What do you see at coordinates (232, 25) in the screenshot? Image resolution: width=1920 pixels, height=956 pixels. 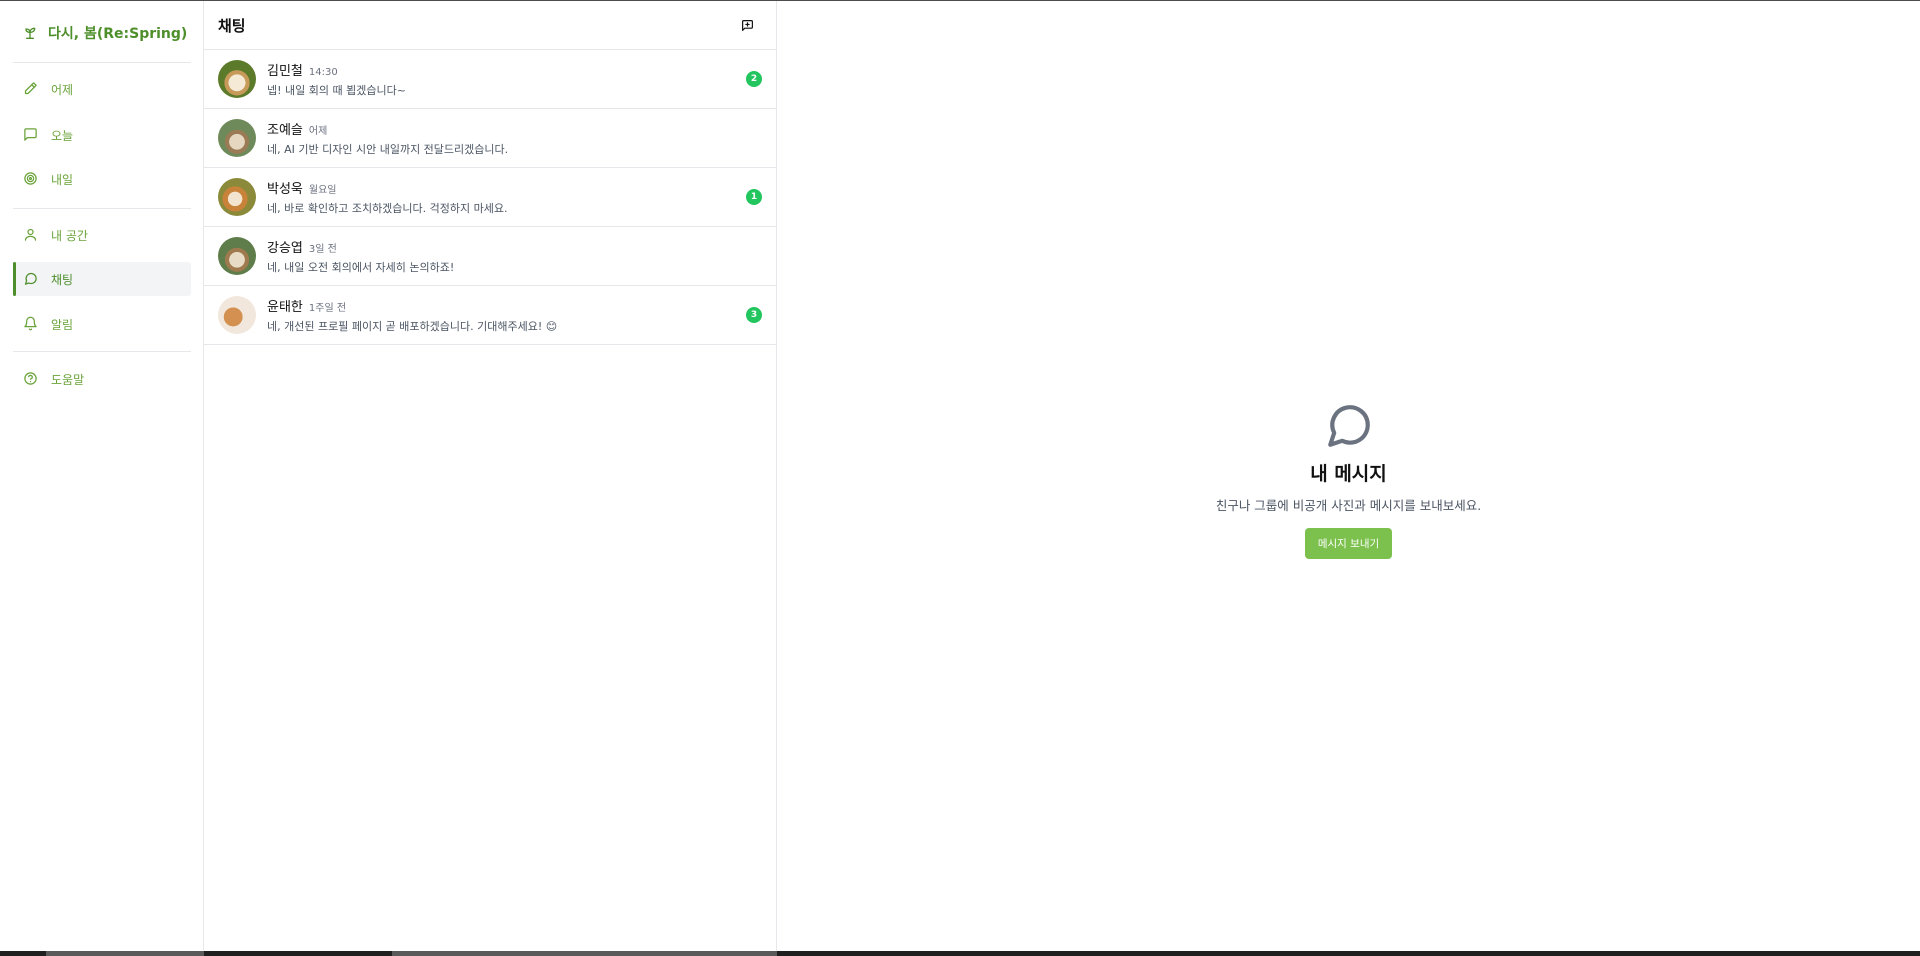 I see `chat-list-title: 채팅` at bounding box center [232, 25].